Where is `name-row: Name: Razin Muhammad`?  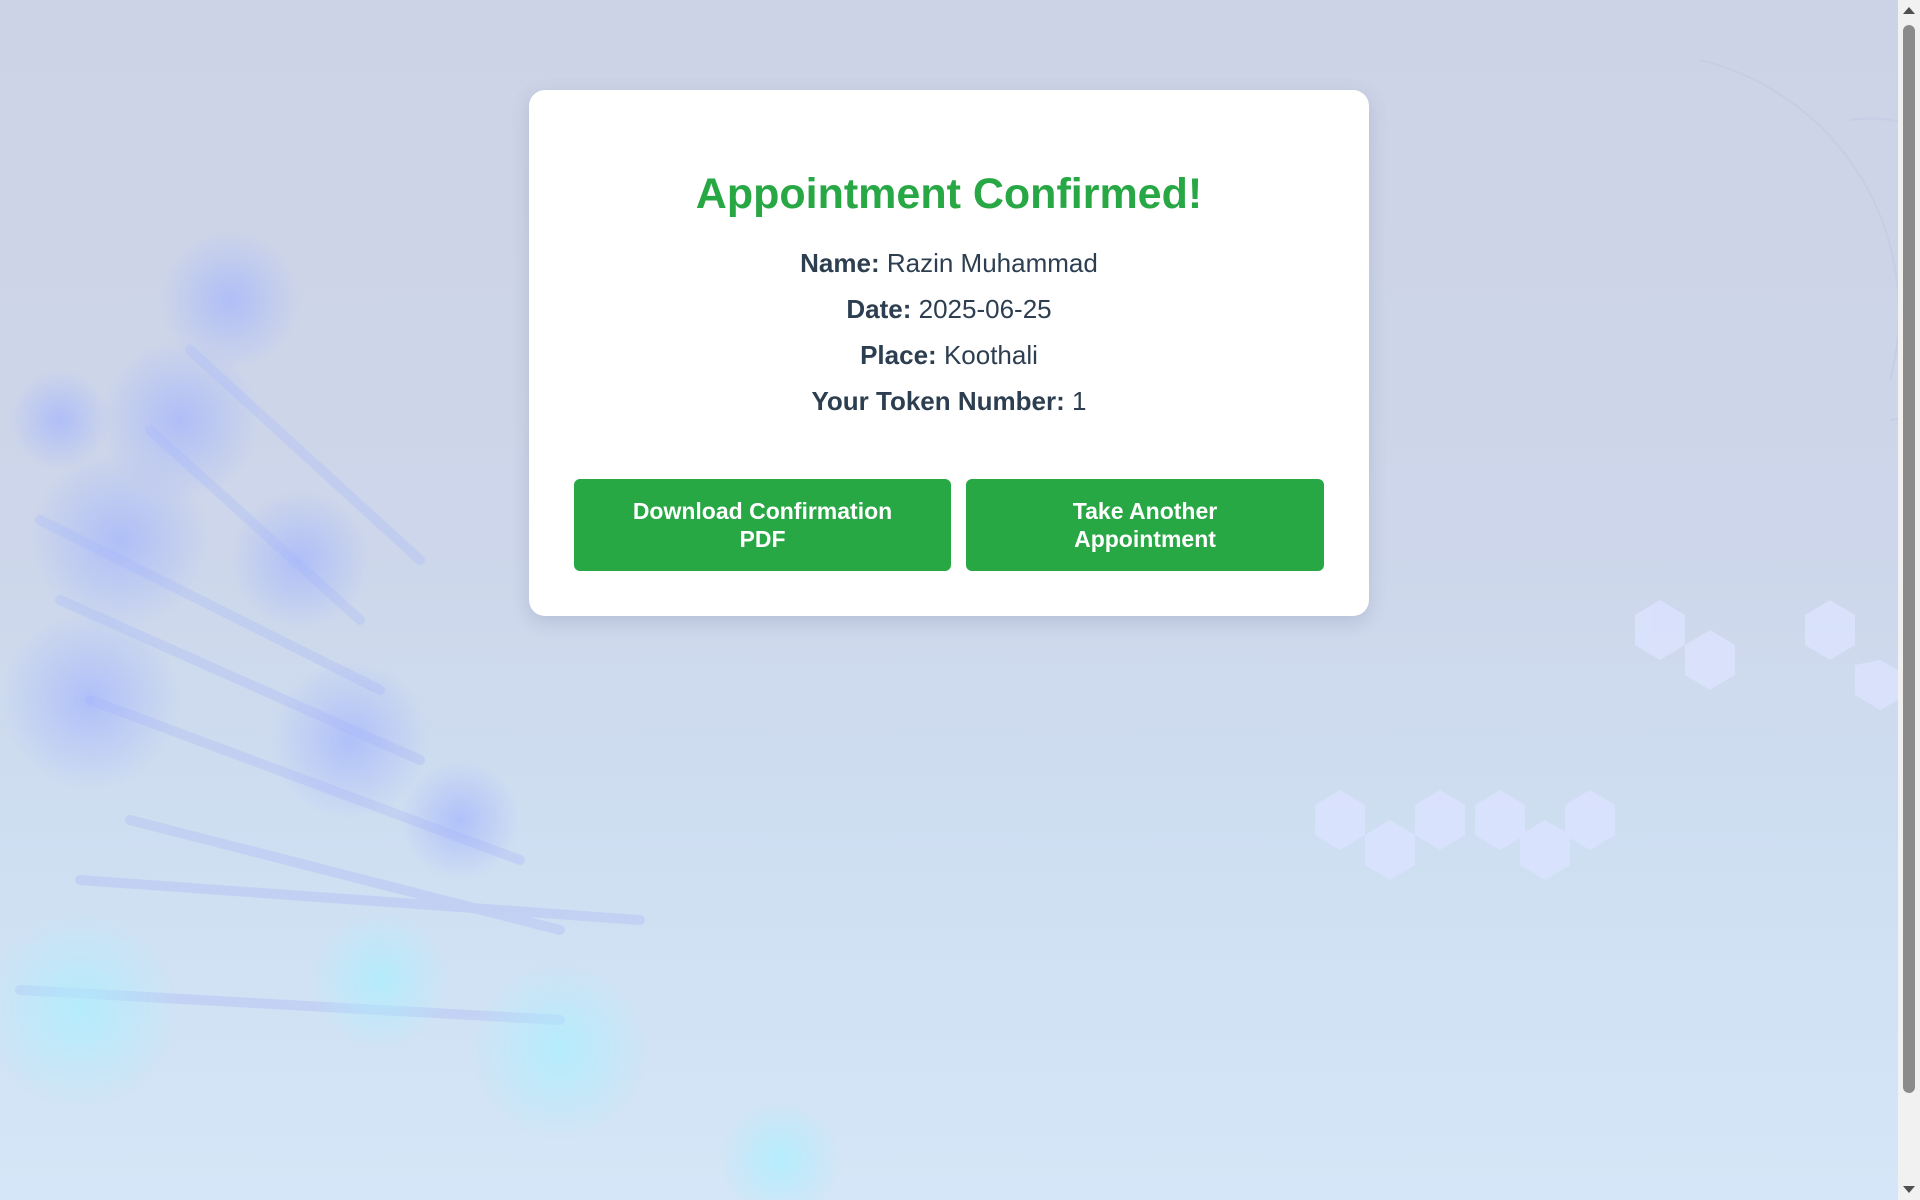
name-row: Name: Razin Muhammad is located at coordinates (949, 263).